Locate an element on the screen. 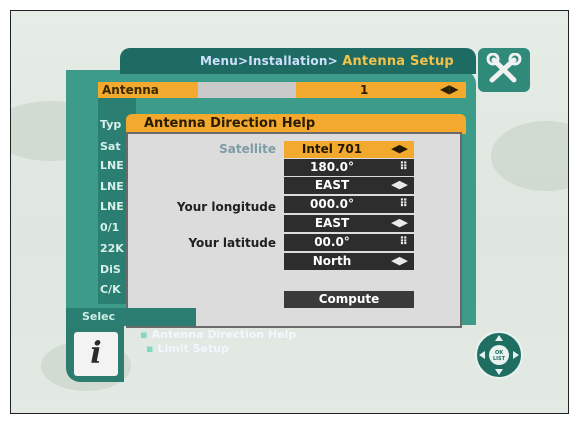 This screenshot has height=424, width=579. field-value: 000.0° is located at coordinates (332, 204).